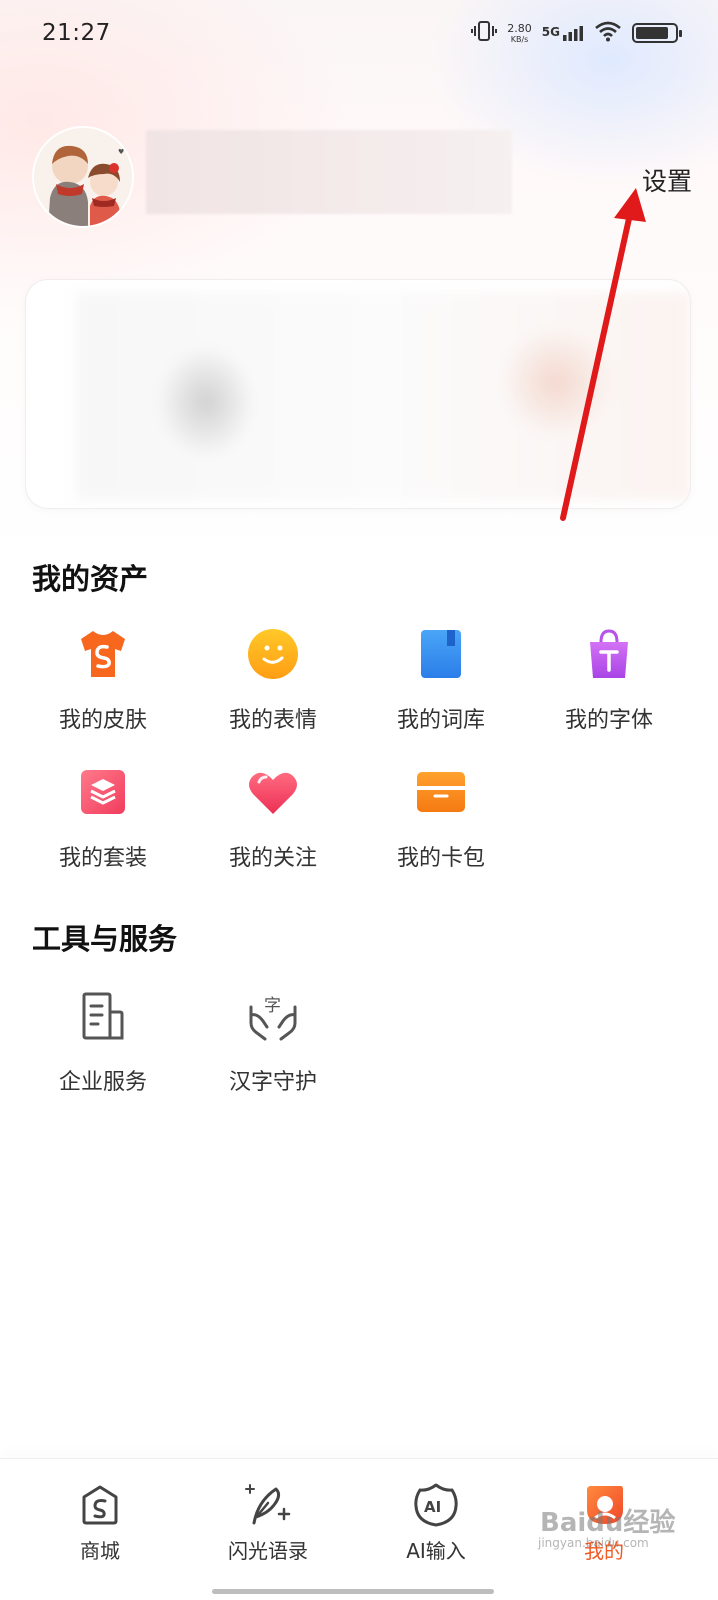  I want to click on asset-item-lexicon: 我的词库, so click(441, 681).